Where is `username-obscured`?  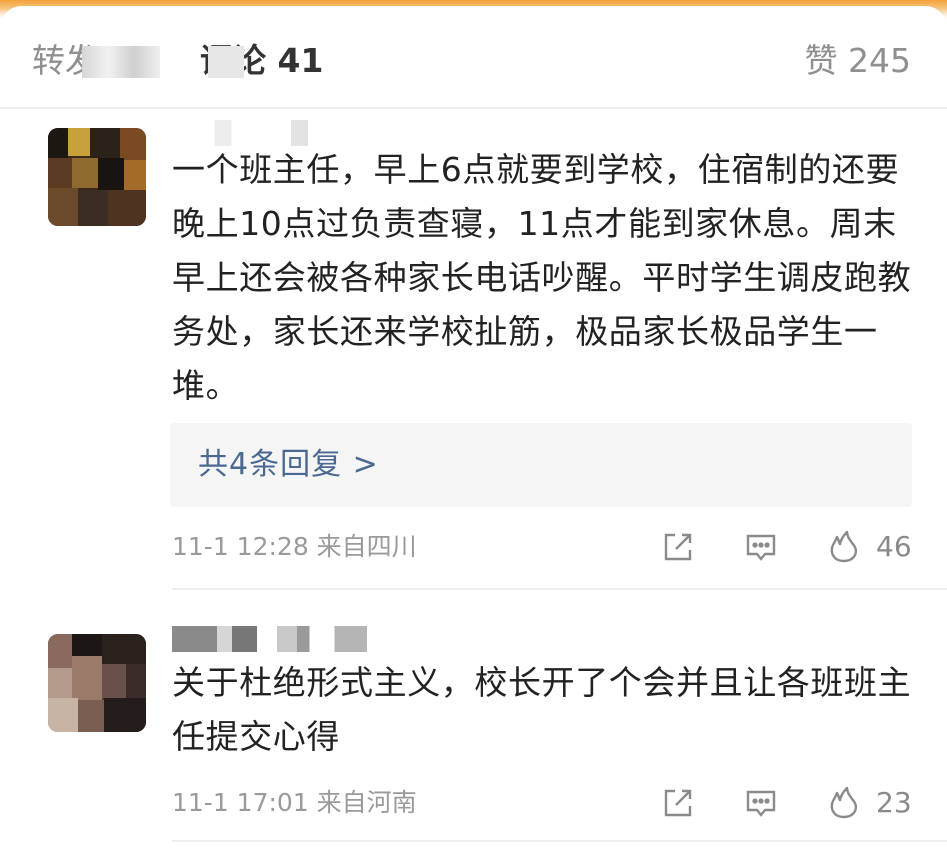
username-obscured is located at coordinates (297, 639).